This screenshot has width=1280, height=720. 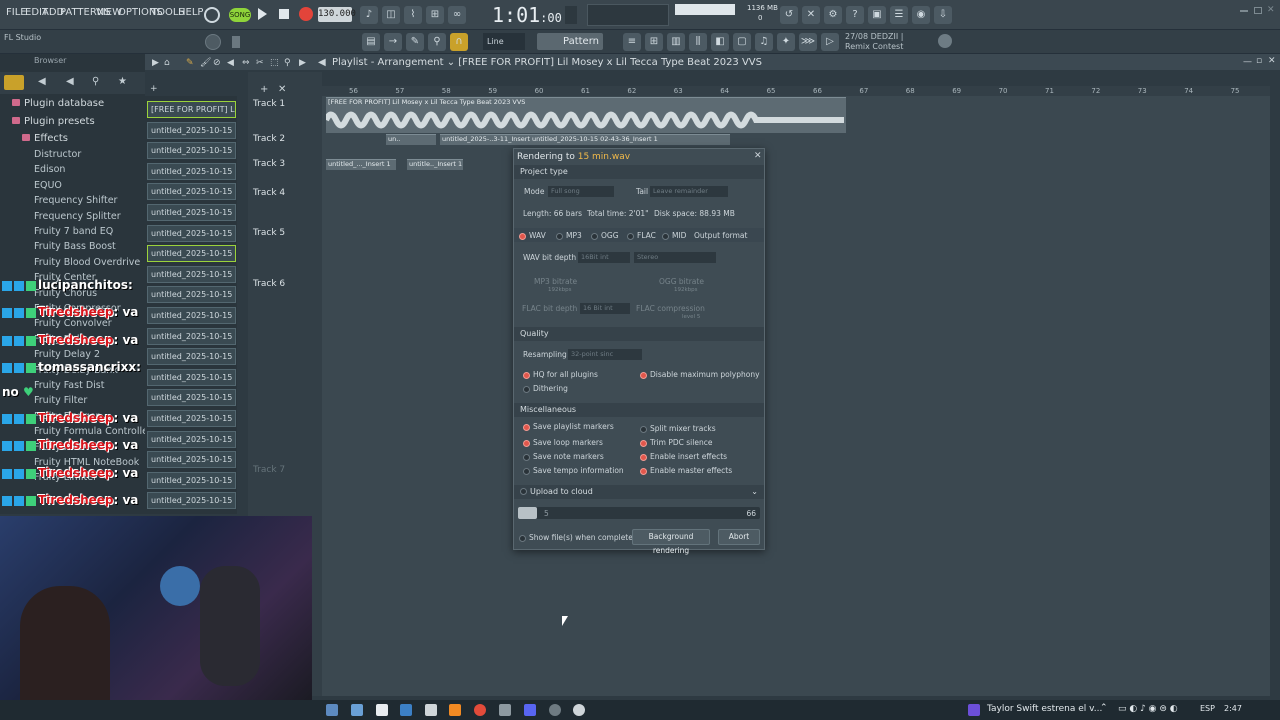 What do you see at coordinates (269, 104) in the screenshot?
I see `track-label: Track 1` at bounding box center [269, 104].